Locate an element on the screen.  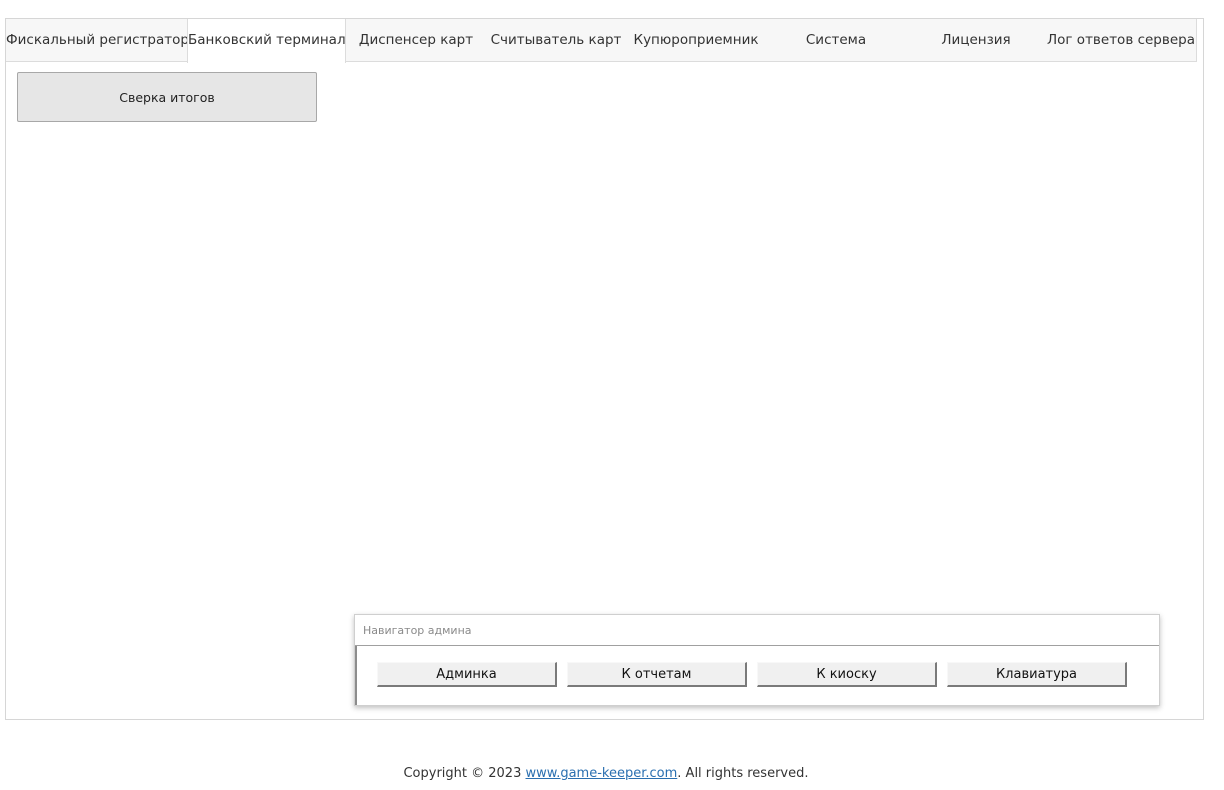
footer-copyright-prefix: Copyright © 2023 is located at coordinates (464, 773).